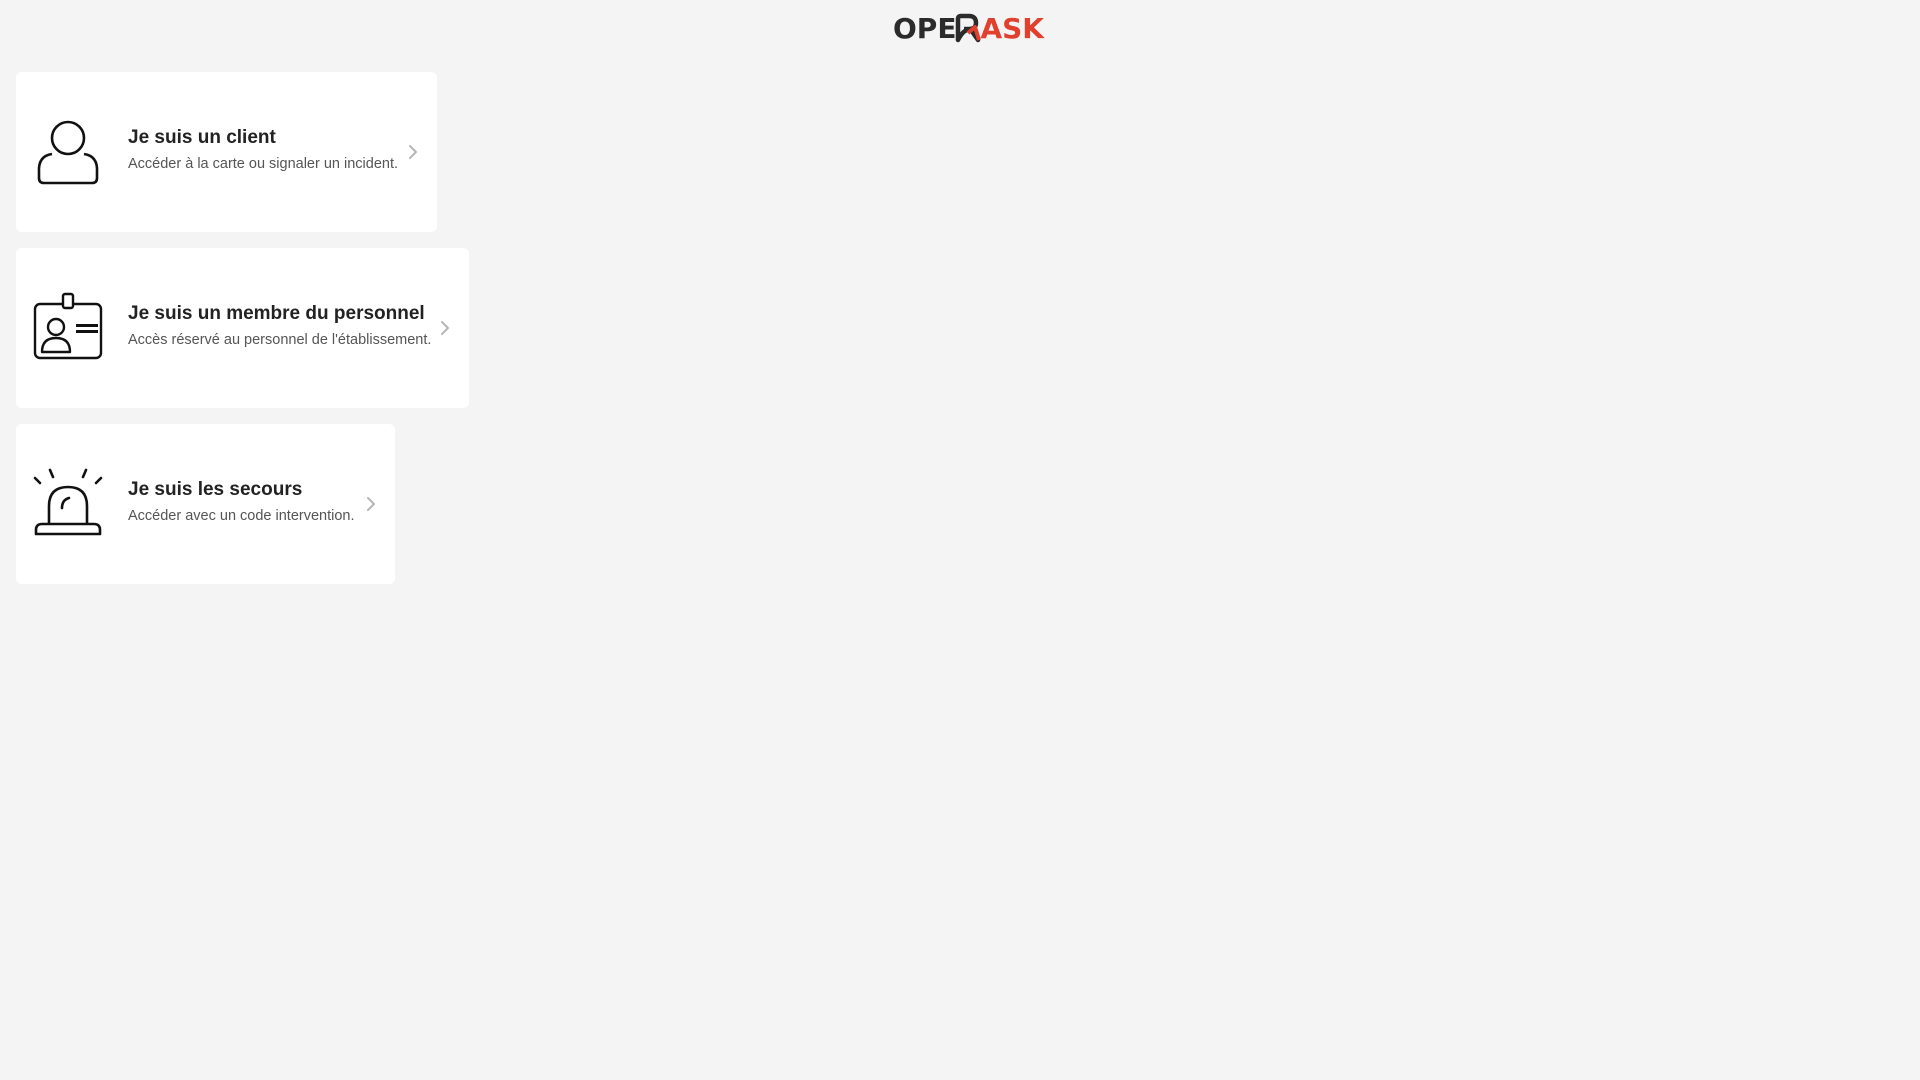  I want to click on rescue-card-title: Je suis les secours, so click(215, 489).